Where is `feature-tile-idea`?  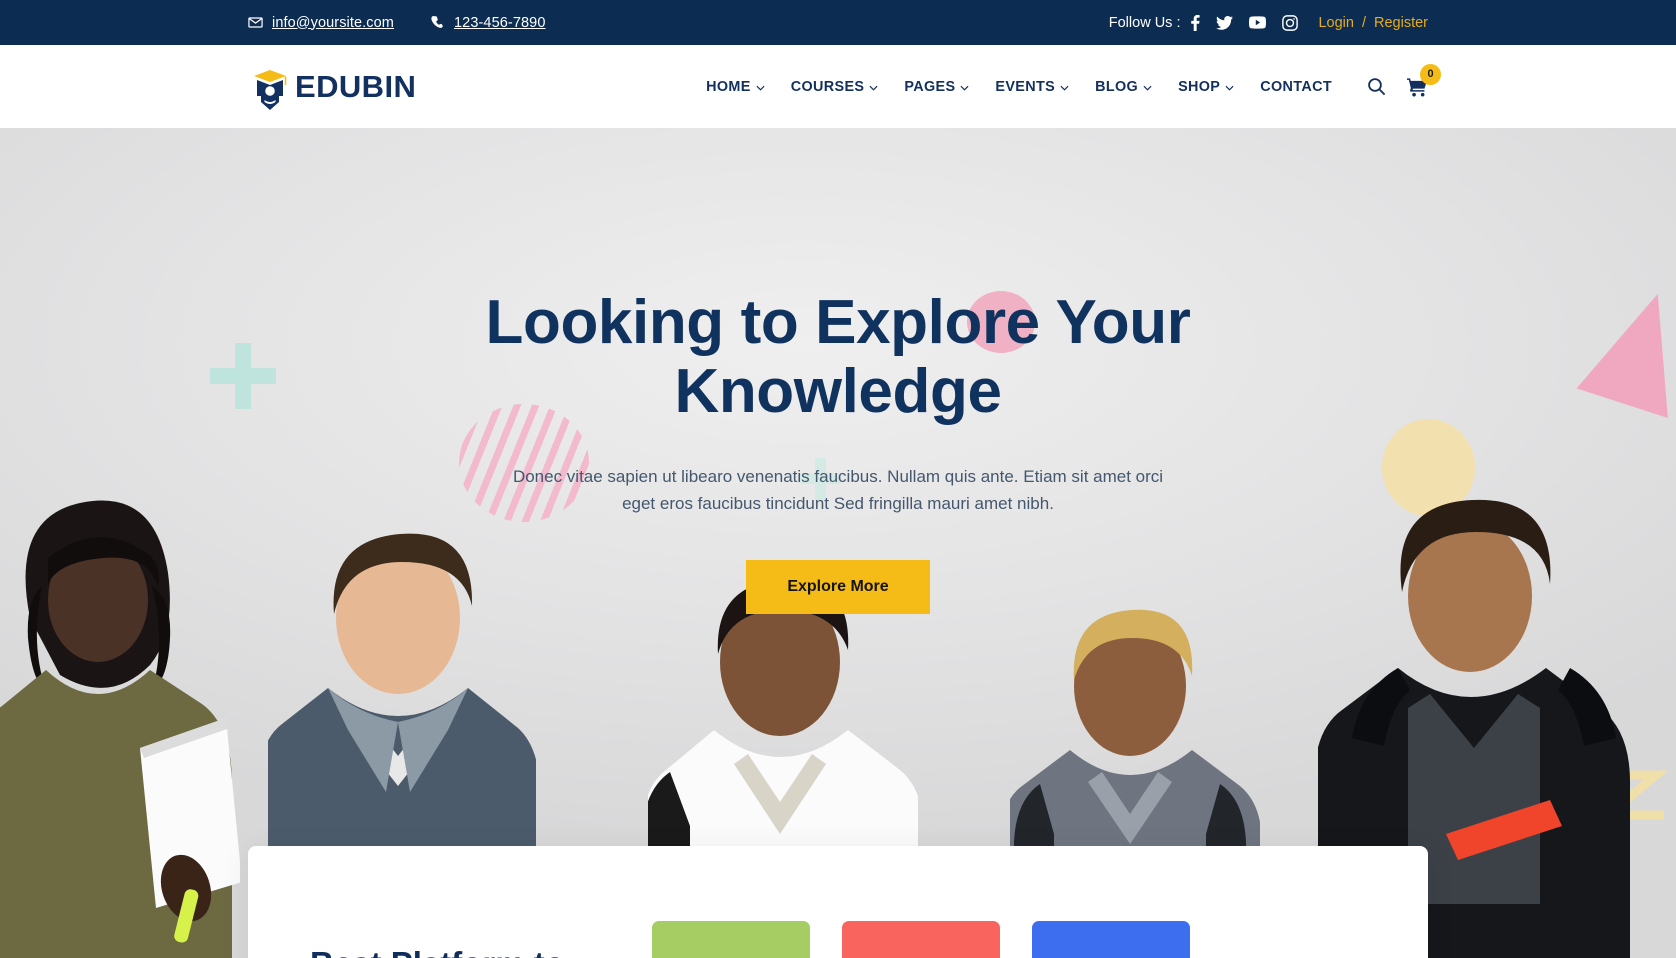
feature-tile-idea is located at coordinates (1111, 939).